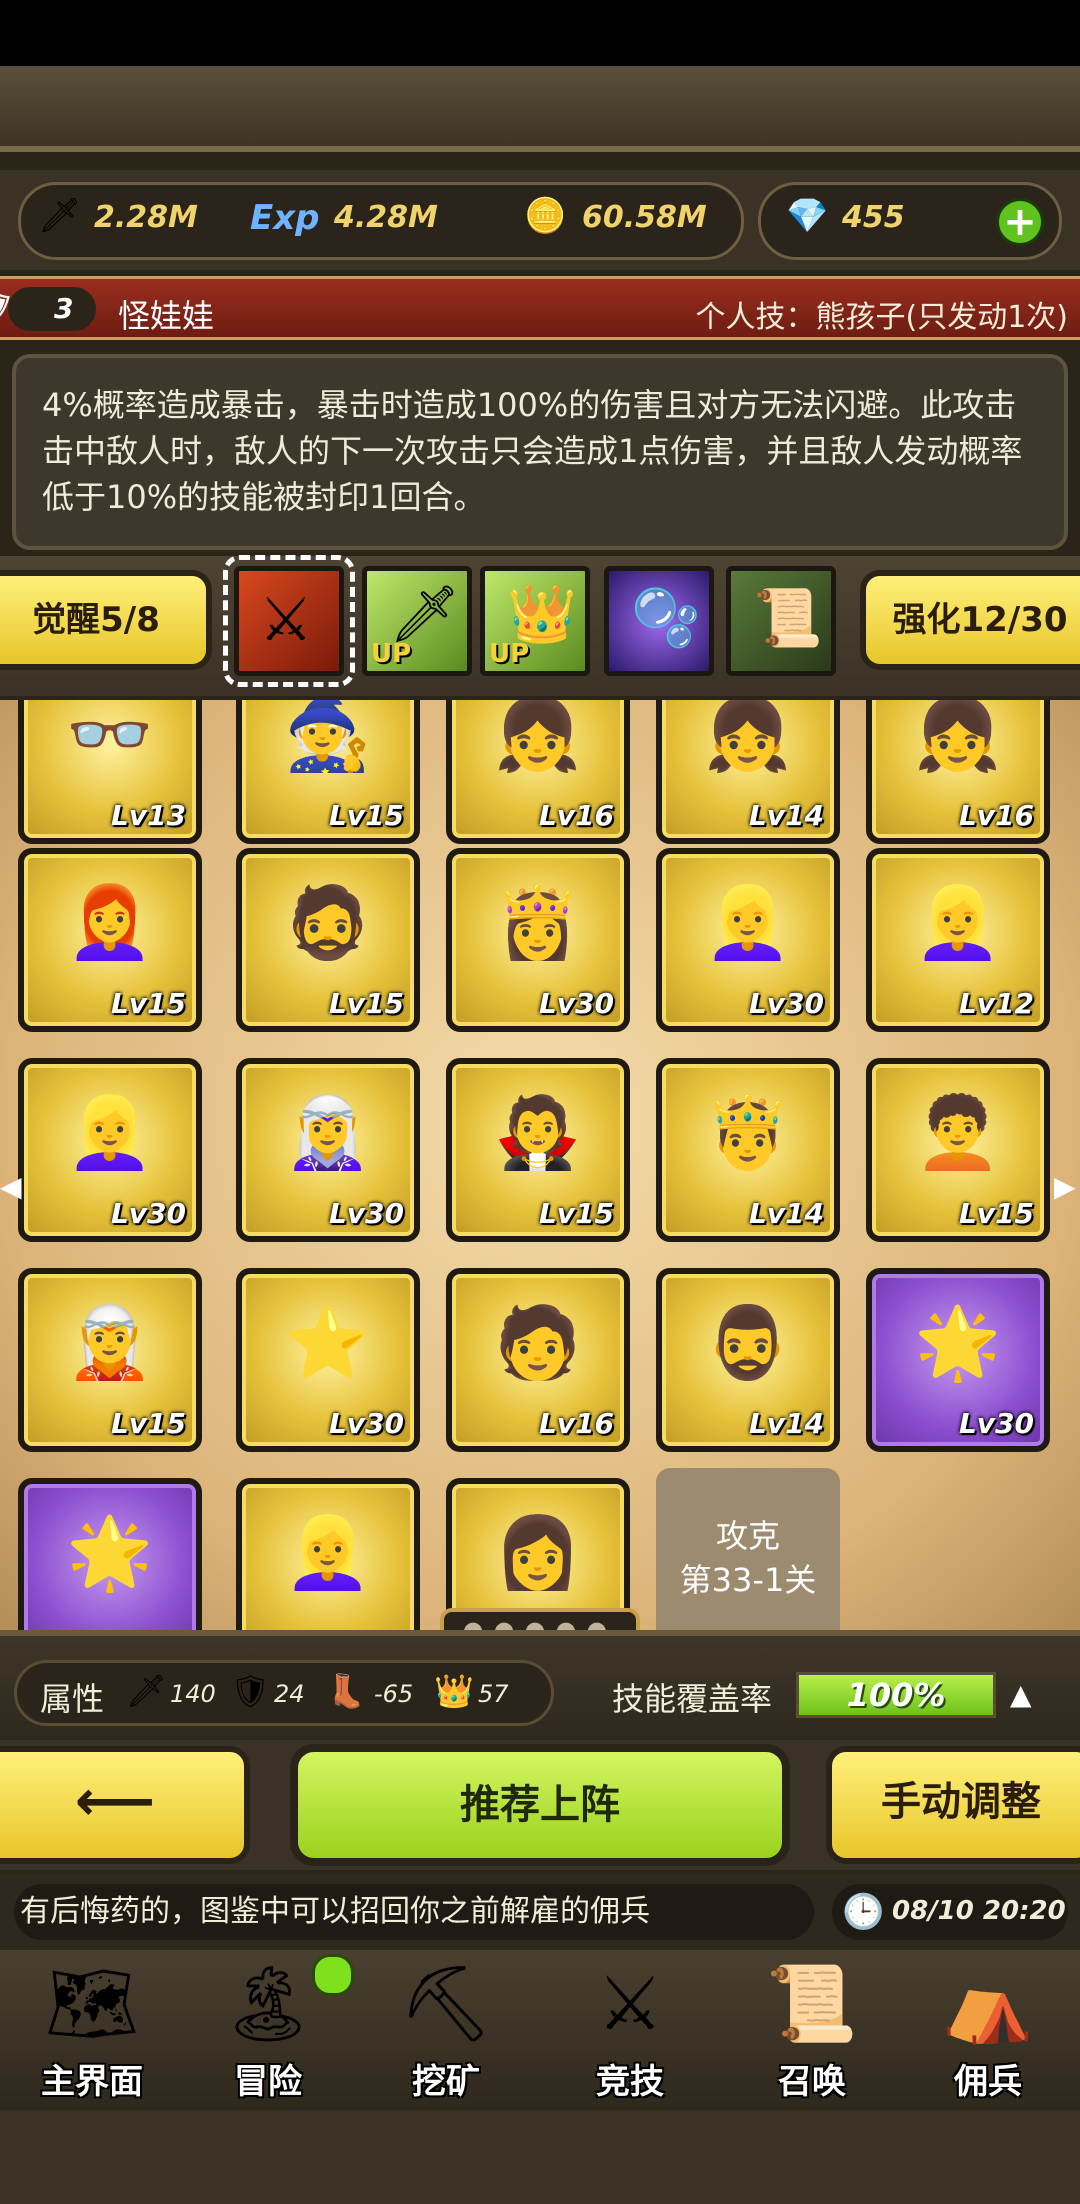 The image size is (1080, 2204). I want to click on back-button: ⟵, so click(125, 1805).